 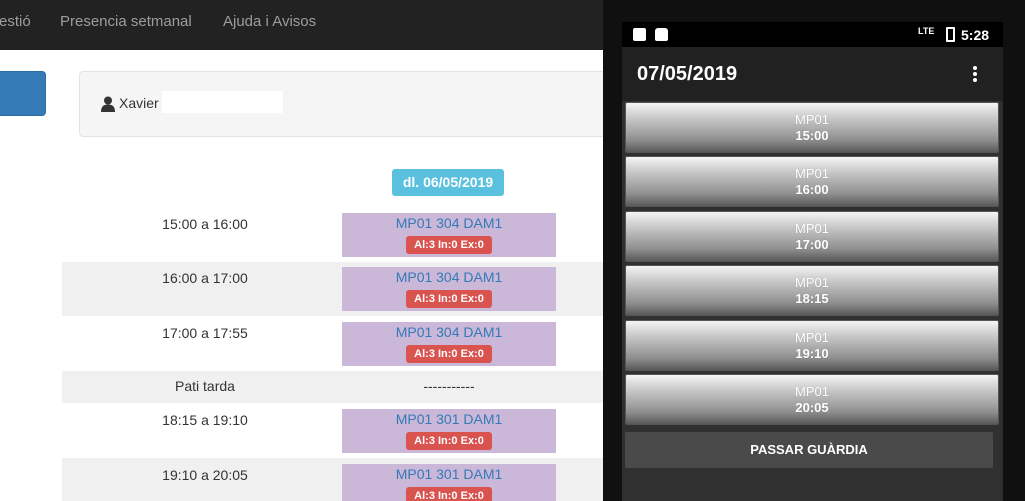 What do you see at coordinates (448, 182) in the screenshot?
I see `date-badge: dl. 06/05/2019` at bounding box center [448, 182].